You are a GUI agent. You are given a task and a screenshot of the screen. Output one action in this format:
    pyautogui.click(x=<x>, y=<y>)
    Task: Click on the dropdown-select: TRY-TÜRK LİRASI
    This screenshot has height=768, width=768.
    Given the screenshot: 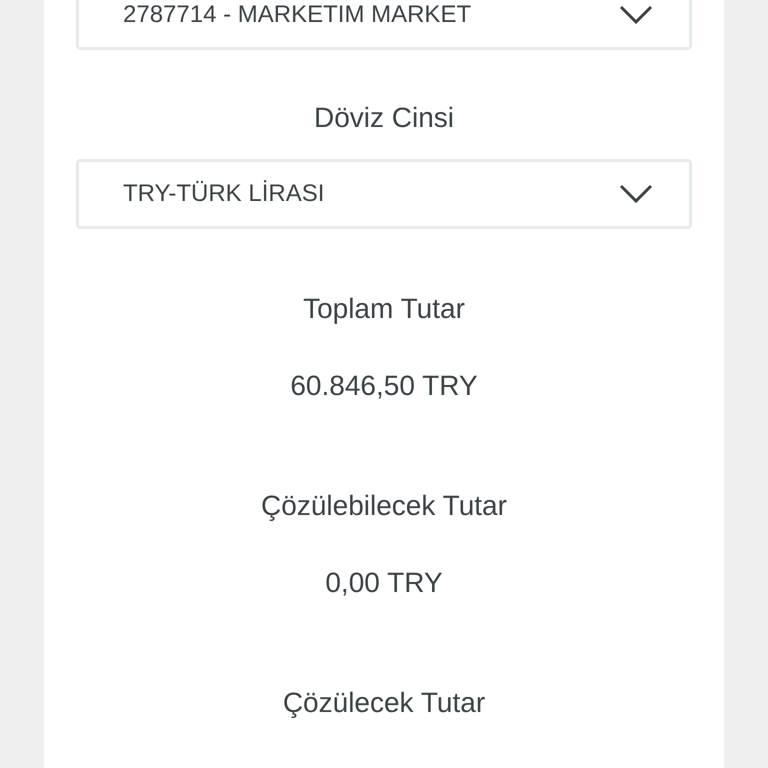 What is the action you would take?
    pyautogui.click(x=384, y=194)
    